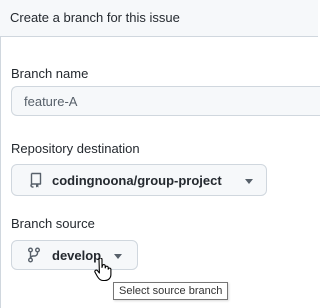 The image size is (320, 308). Describe the element at coordinates (36, 180) in the screenshot. I see `repo-icon` at that location.